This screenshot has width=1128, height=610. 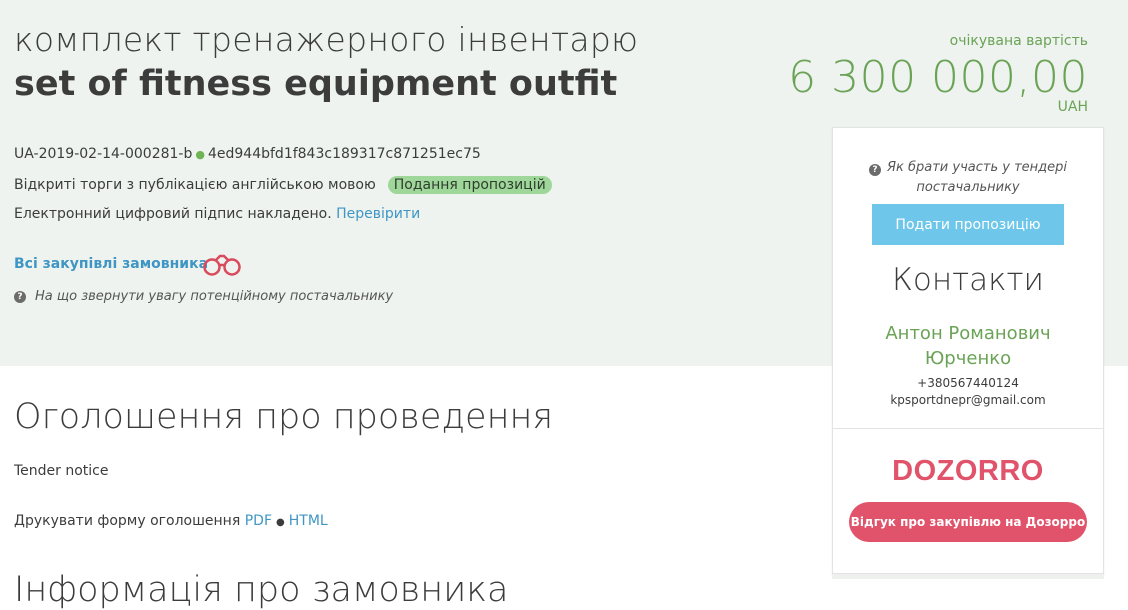 What do you see at coordinates (344, 154) in the screenshot?
I see `tender-hash: 4ed944bfd1f843c189317c871251ec75` at bounding box center [344, 154].